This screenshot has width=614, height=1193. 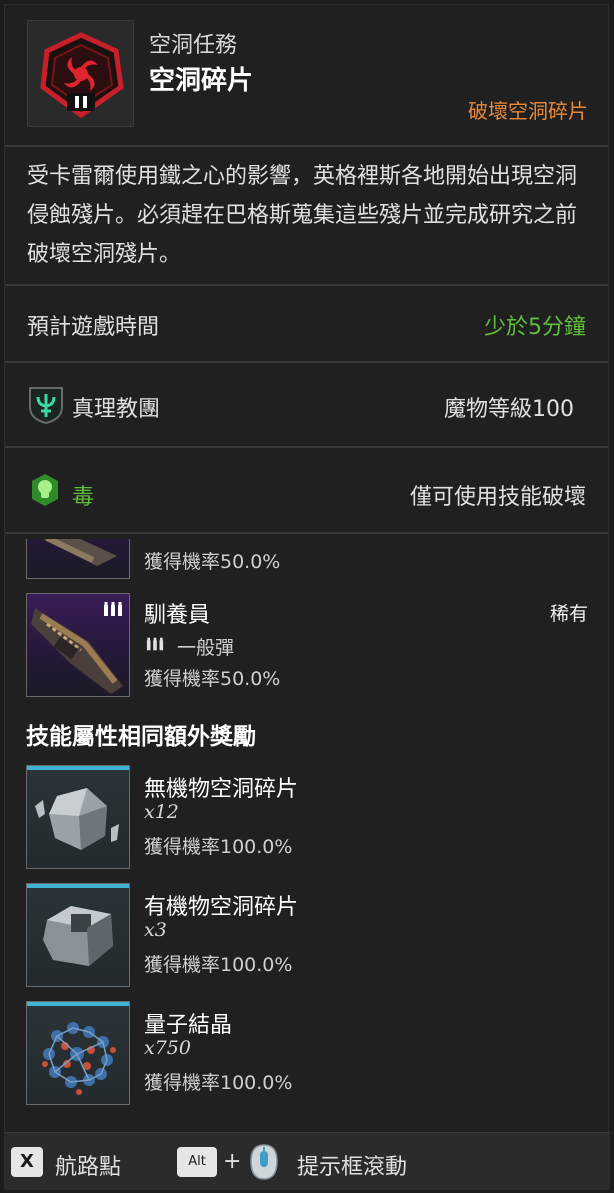 I want to click on waypoint-key: X, so click(x=27, y=1162).